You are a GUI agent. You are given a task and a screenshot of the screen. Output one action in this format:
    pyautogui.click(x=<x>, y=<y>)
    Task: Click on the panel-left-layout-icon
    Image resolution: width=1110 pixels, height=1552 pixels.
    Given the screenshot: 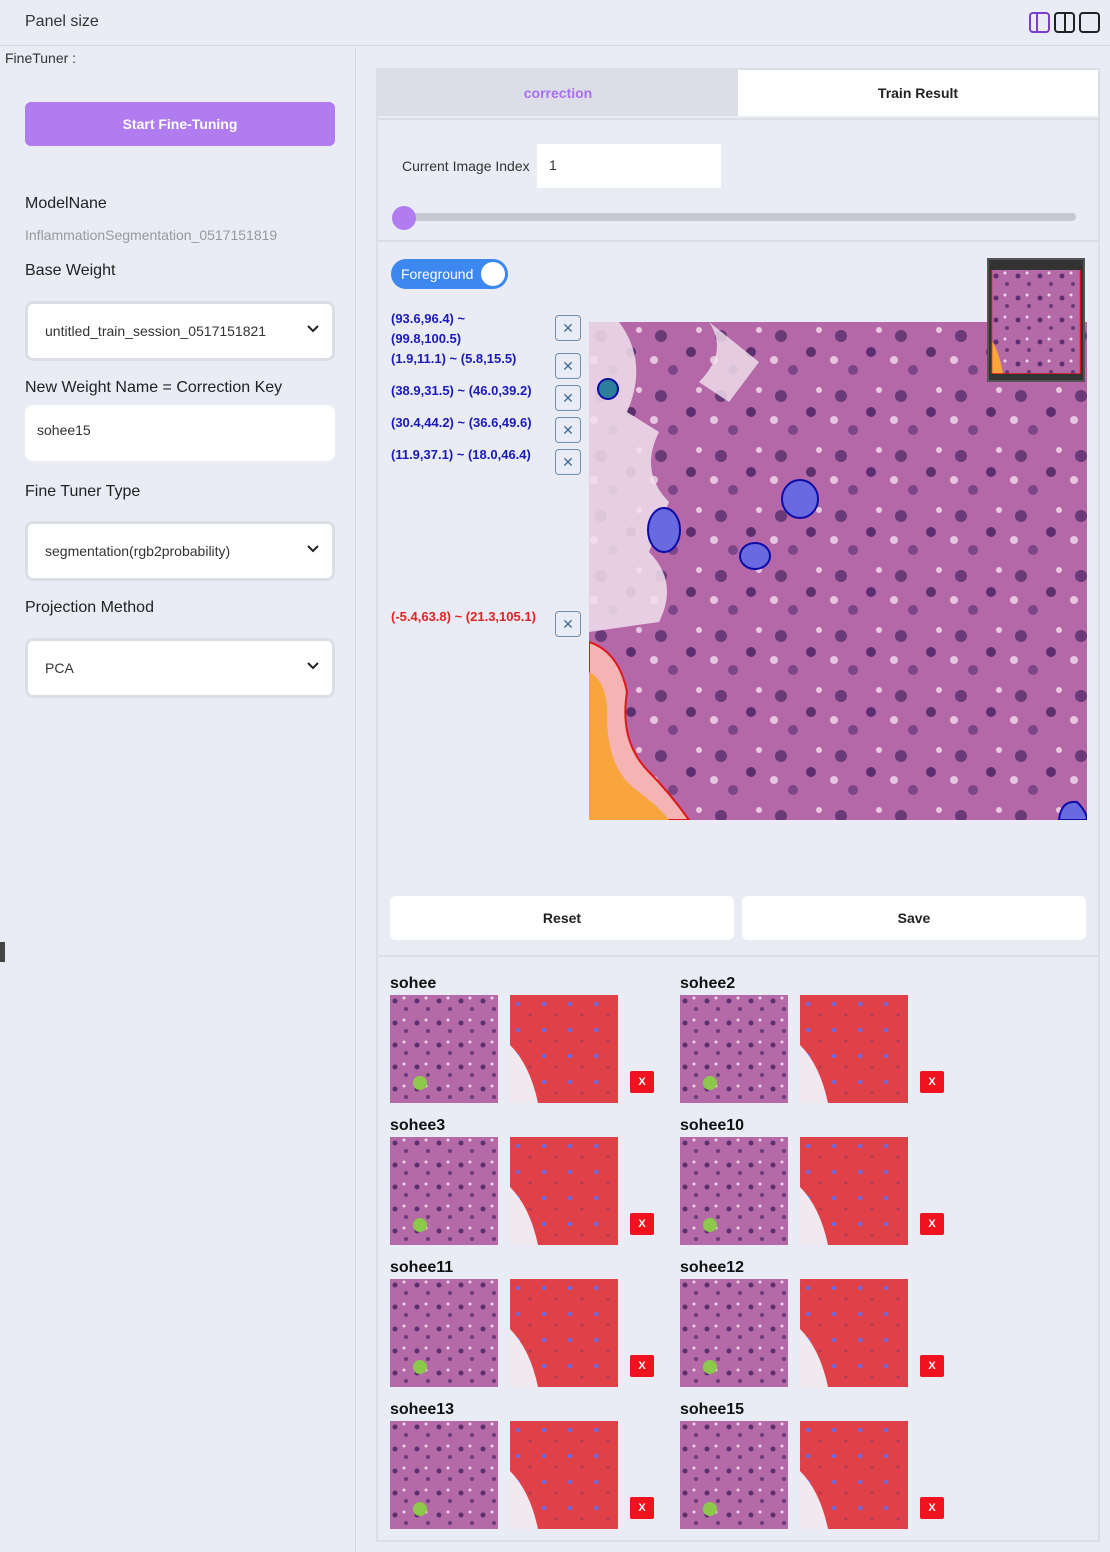 What is the action you would take?
    pyautogui.click(x=1039, y=22)
    